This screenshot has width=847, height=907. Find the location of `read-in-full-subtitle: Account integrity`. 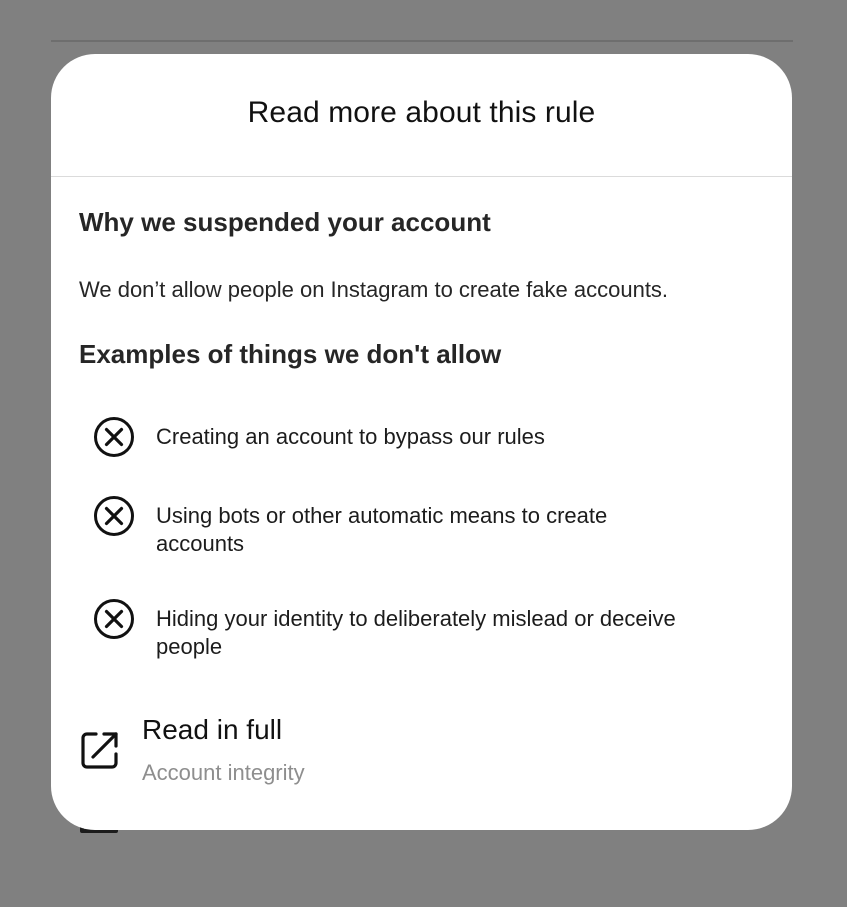

read-in-full-subtitle: Account integrity is located at coordinates (223, 772).